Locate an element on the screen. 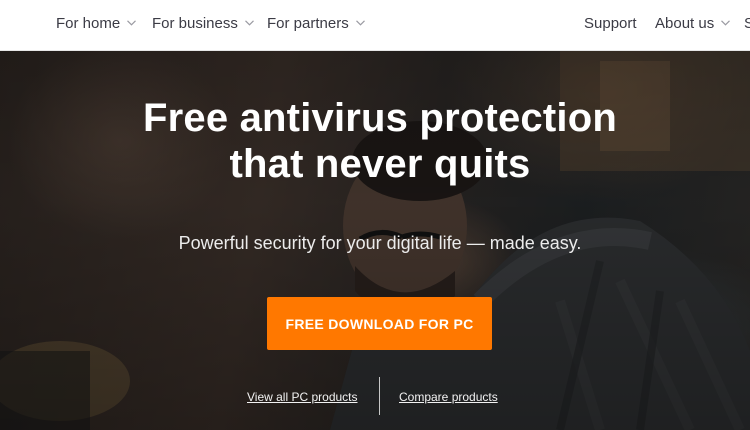  link-divider is located at coordinates (379, 396).